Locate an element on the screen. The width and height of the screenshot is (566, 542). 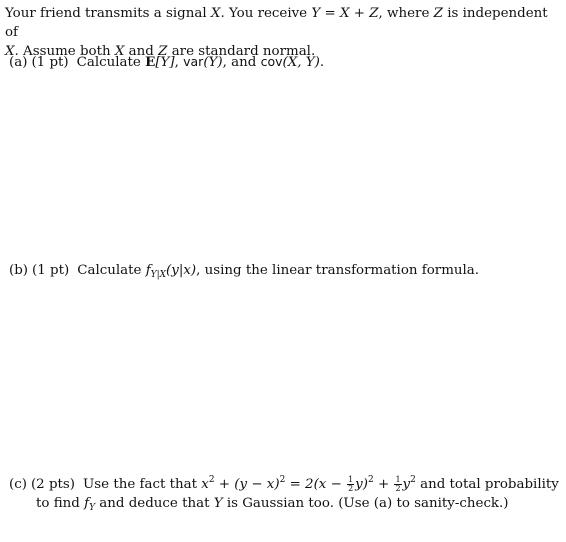
math-equation: Y = X + Z is located at coordinates (345, 13).